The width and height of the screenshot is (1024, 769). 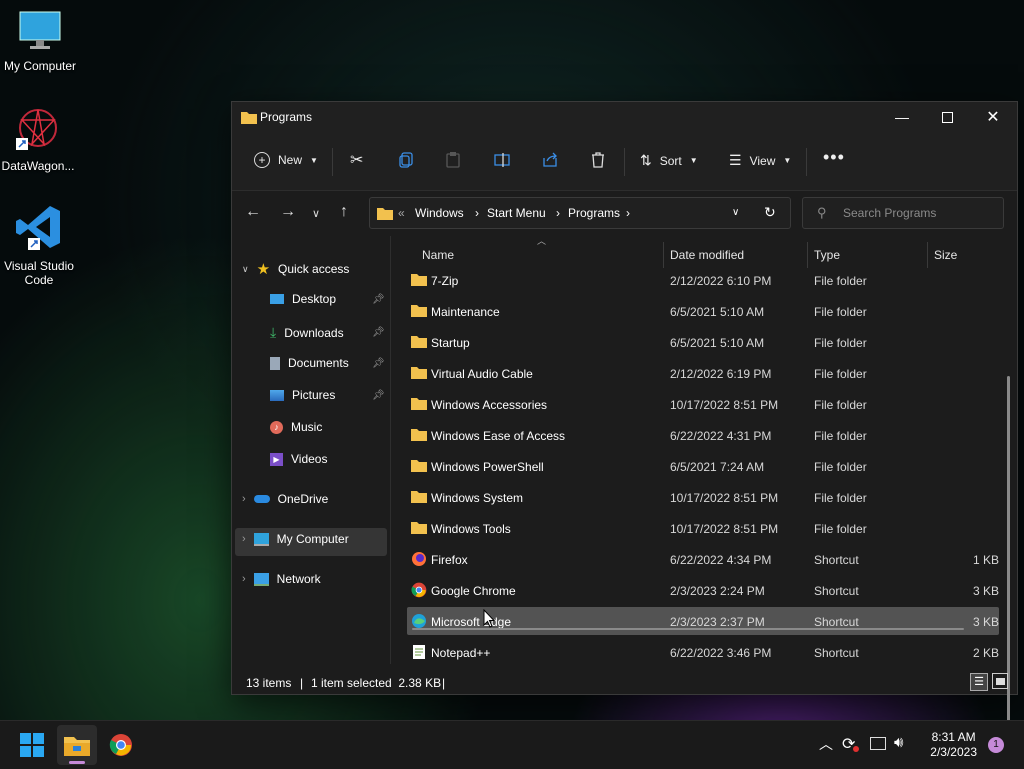 What do you see at coordinates (288, 212) in the screenshot?
I see `forward-arrow-icon: →` at bounding box center [288, 212].